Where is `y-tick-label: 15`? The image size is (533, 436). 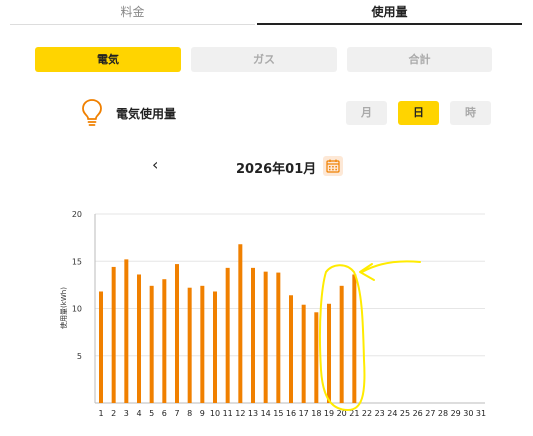
y-tick-label: 15 is located at coordinates (77, 261).